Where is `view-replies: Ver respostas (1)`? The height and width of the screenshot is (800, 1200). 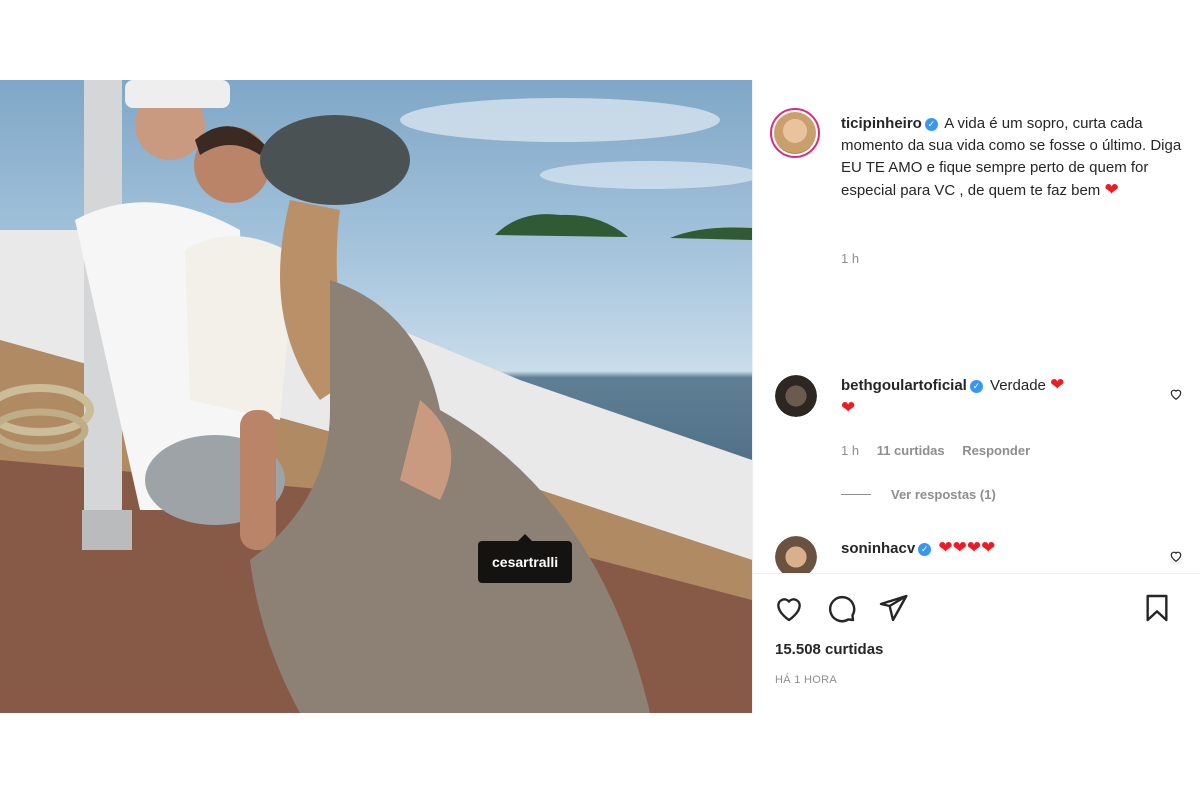
view-replies: Ver respostas (1) is located at coordinates (918, 494).